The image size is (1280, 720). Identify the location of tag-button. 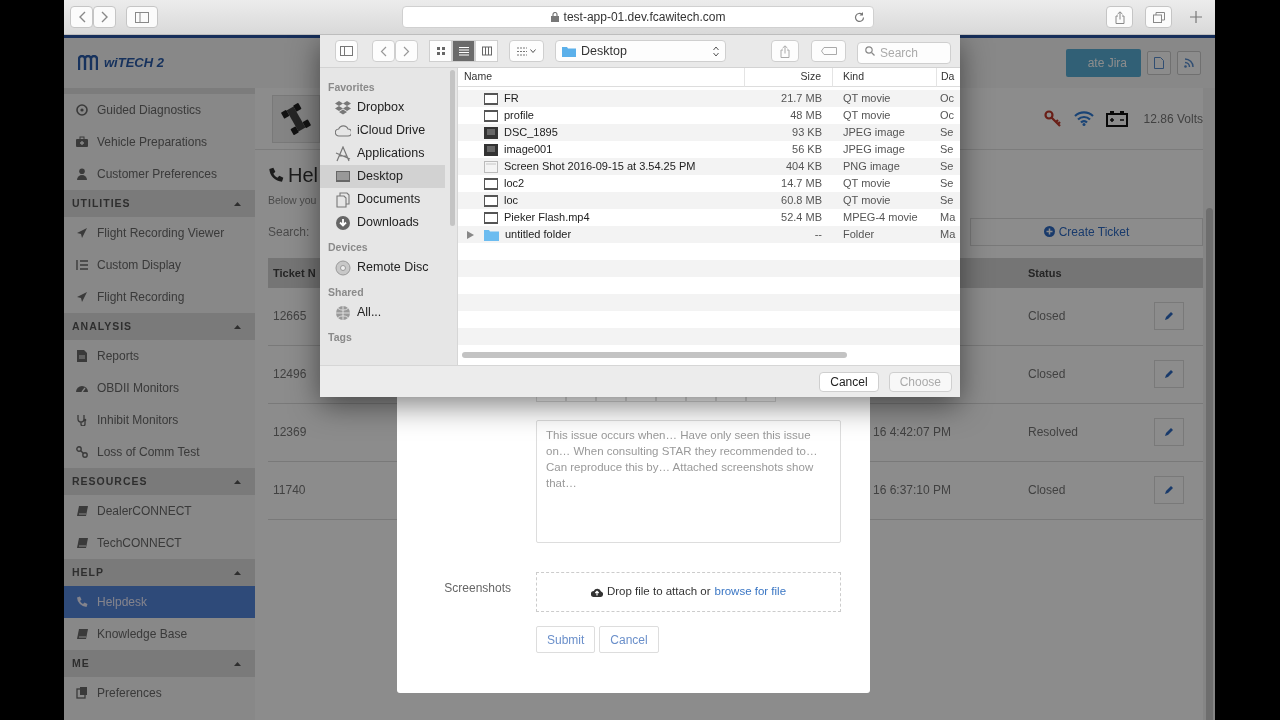
(828, 51).